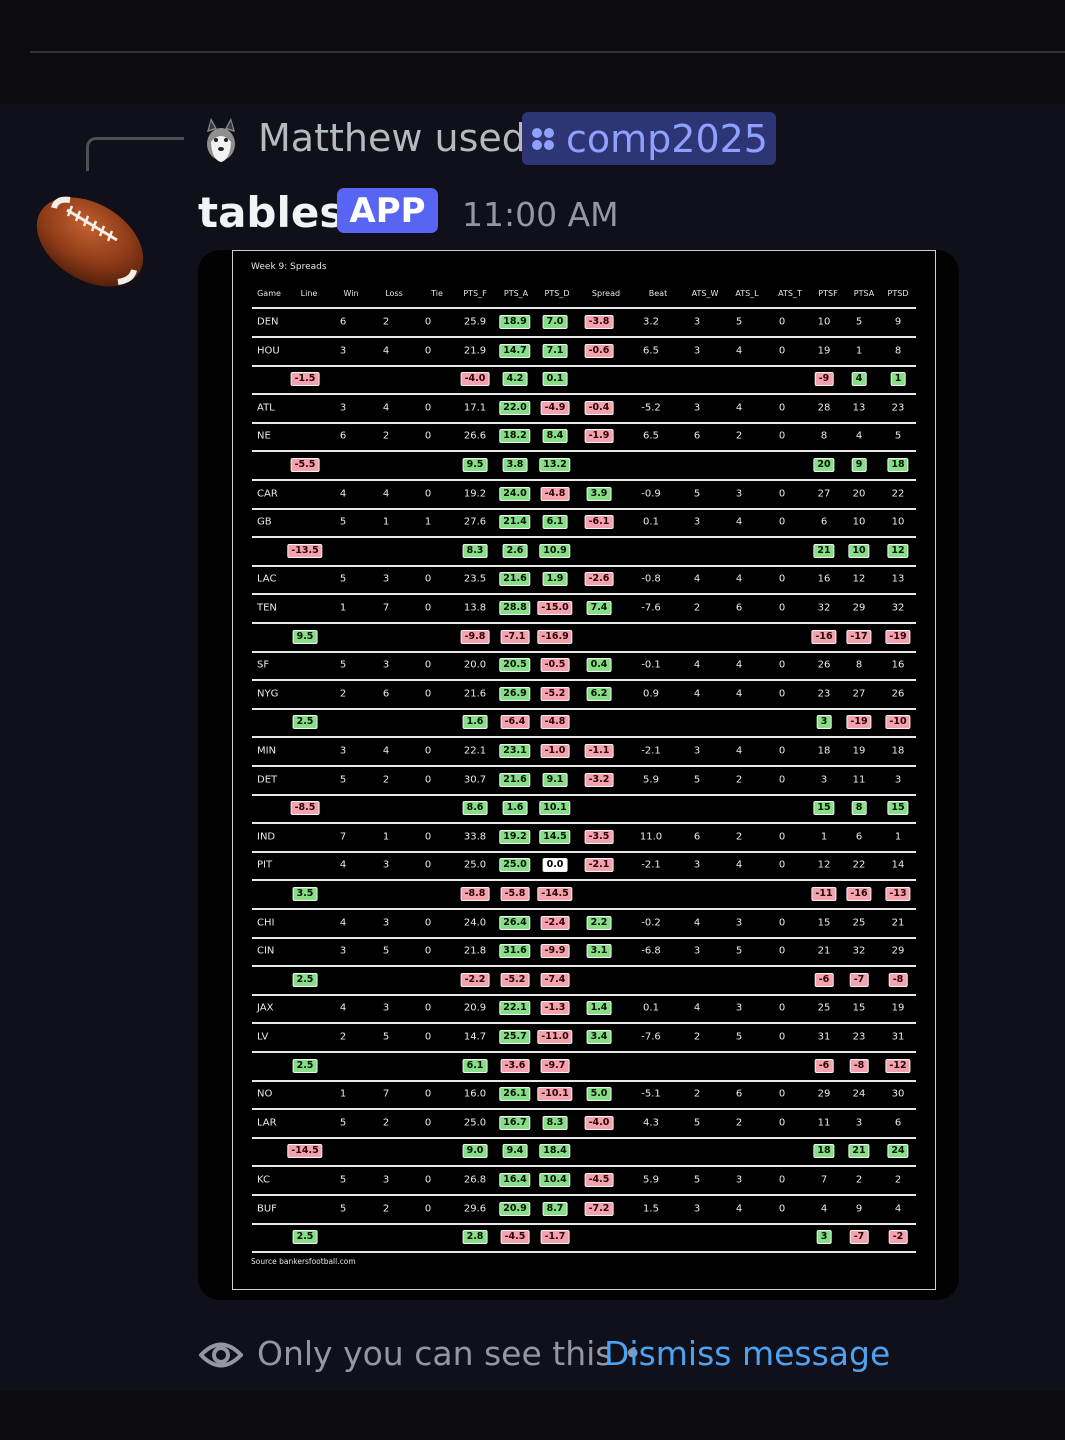  Describe the element at coordinates (515, 894) in the screenshot. I see `pts-a-diff-badge: -5.8` at that location.